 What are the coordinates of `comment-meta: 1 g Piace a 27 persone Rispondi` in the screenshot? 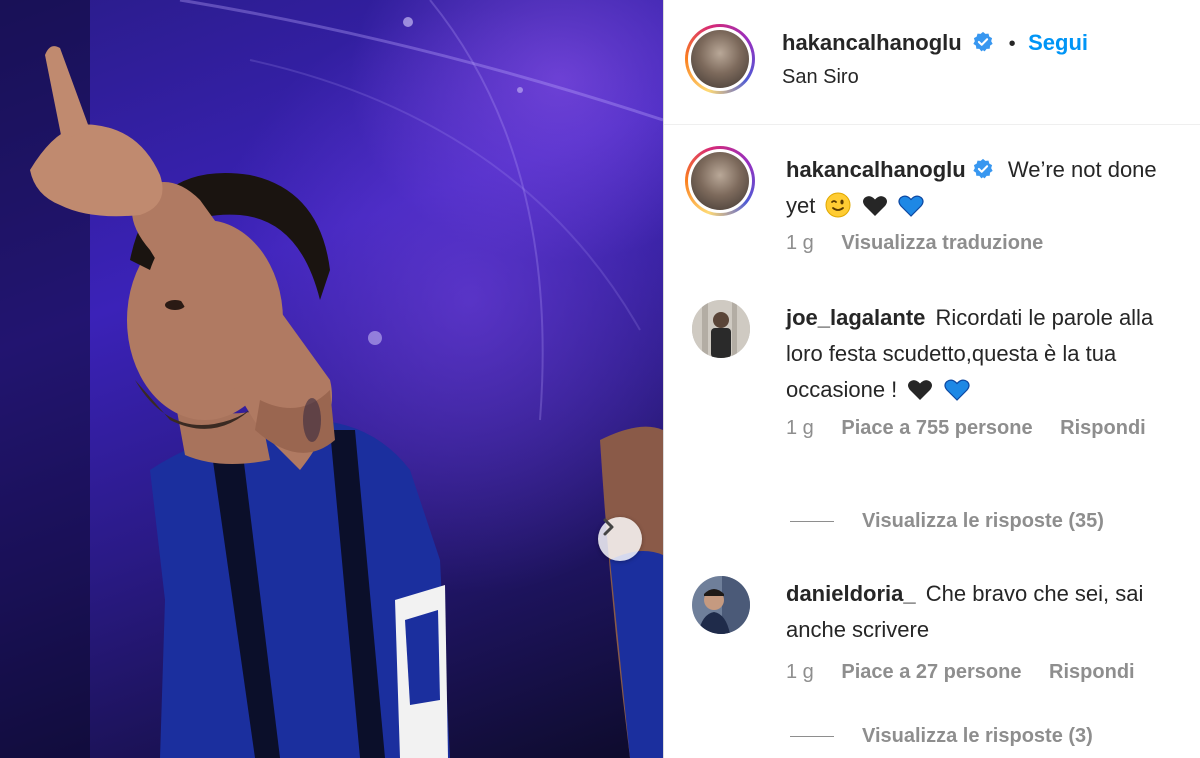 It's located at (971, 672).